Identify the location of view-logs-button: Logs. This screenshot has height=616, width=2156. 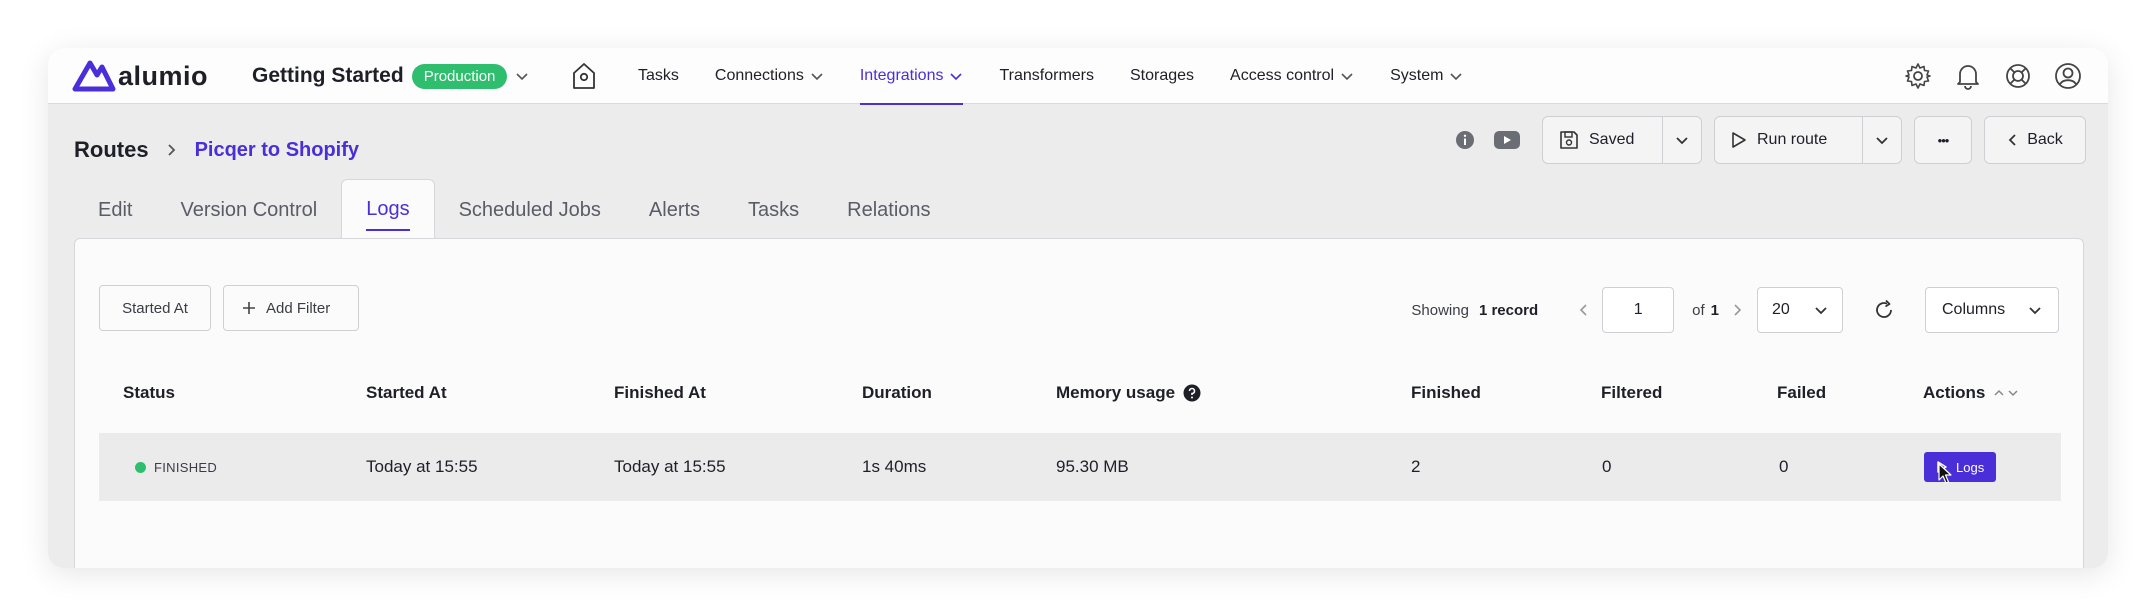
(1960, 467).